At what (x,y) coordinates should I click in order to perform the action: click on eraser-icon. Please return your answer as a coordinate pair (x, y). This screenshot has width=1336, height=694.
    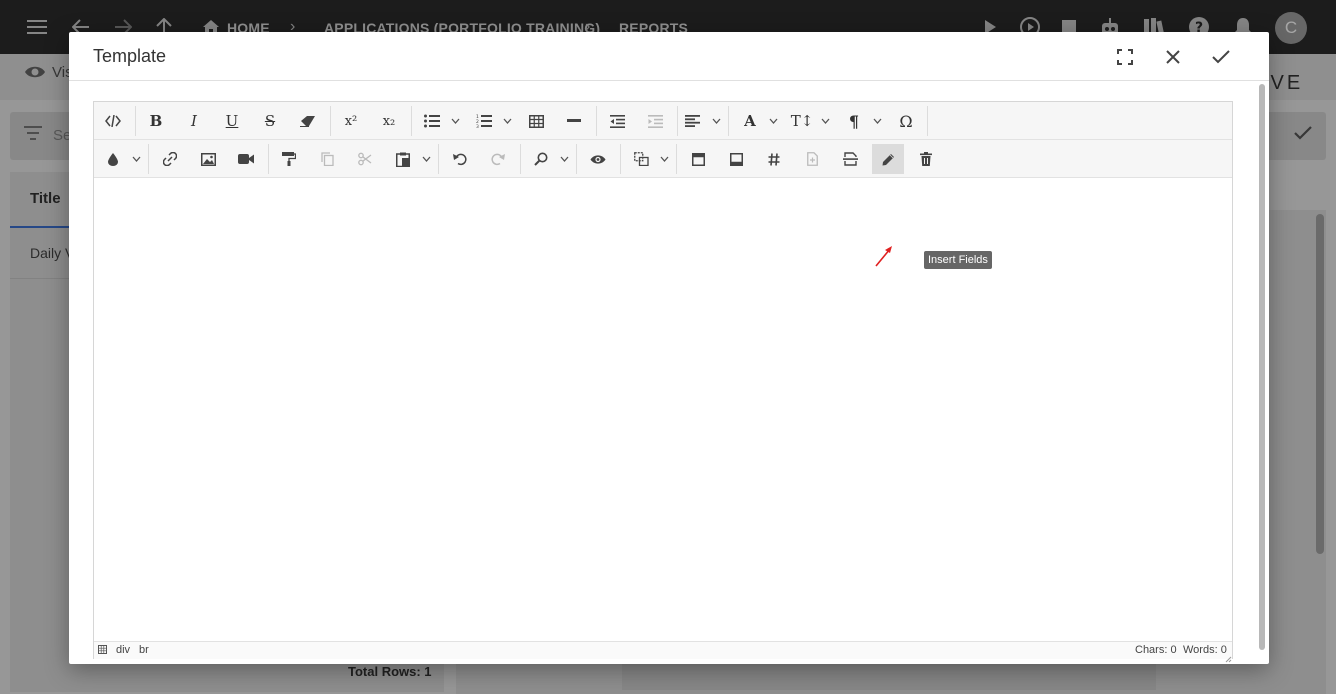
    Looking at the image, I should click on (307, 121).